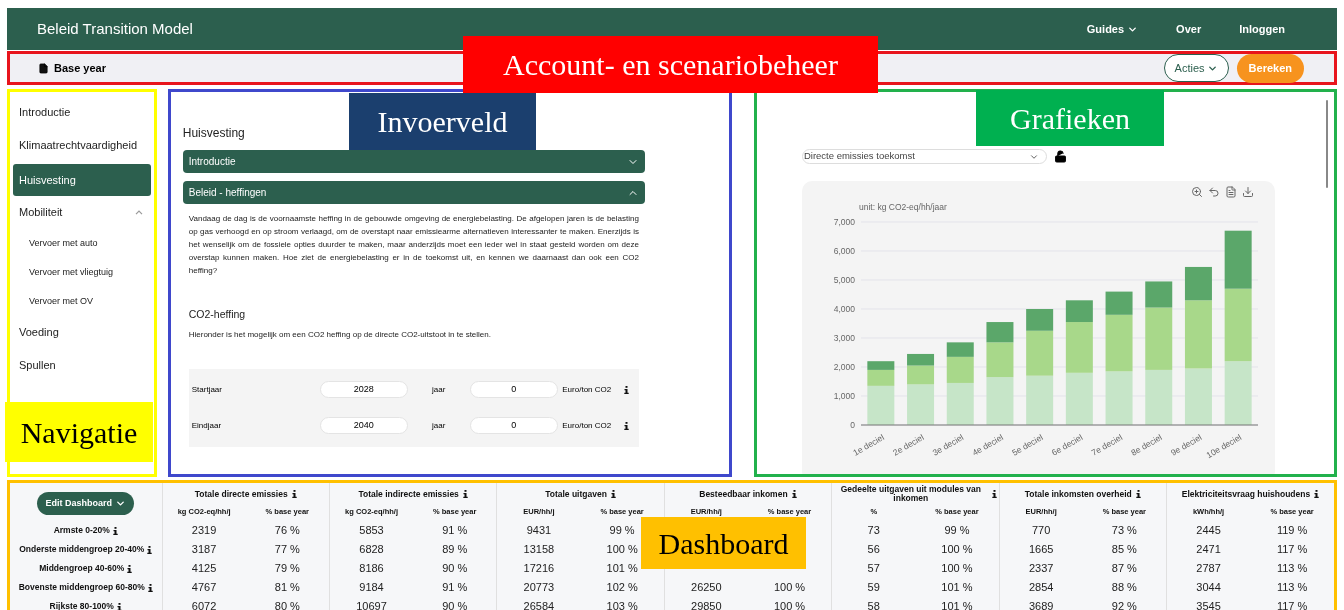 The image size is (1344, 610). What do you see at coordinates (539, 587) in the screenshot?
I see `table-cell: 20773` at bounding box center [539, 587].